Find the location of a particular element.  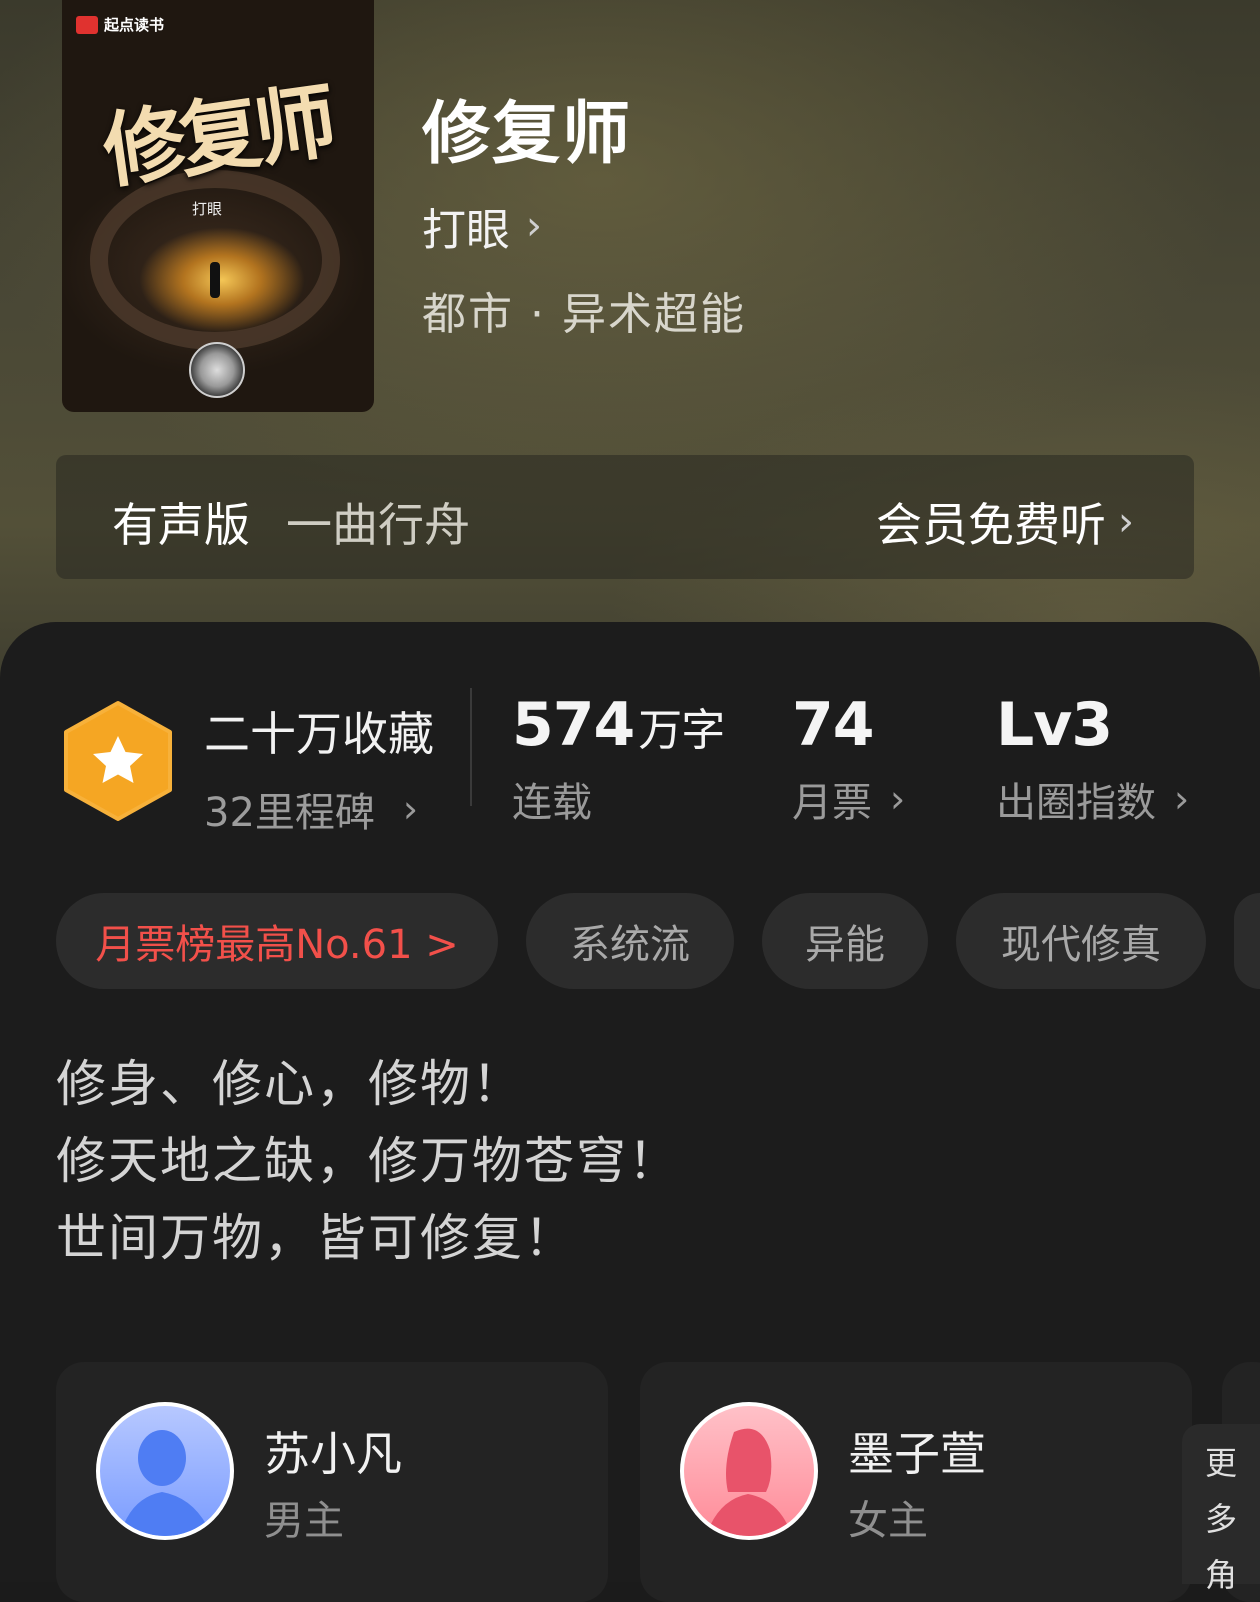

more-characters-char: 更 is located at coordinates (1220, 1463).